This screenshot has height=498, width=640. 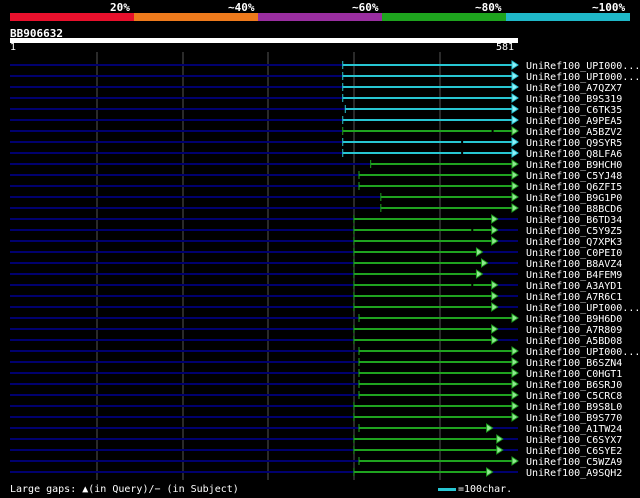 I want to click on hit-row: UniRef100_B6SZN4, so click(x=316, y=363).